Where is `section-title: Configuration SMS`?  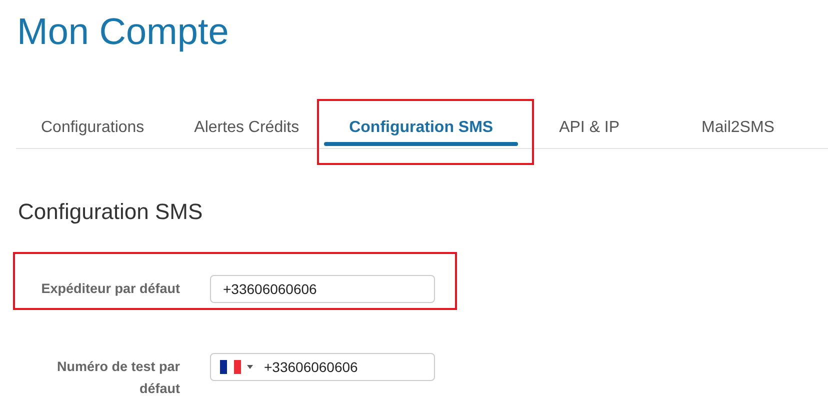
section-title: Configuration SMS is located at coordinates (110, 211).